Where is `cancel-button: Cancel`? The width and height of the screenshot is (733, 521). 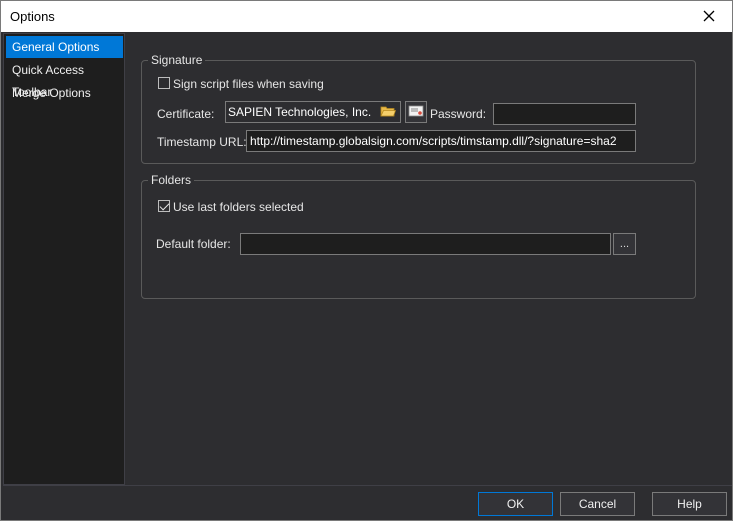
cancel-button: Cancel is located at coordinates (597, 504).